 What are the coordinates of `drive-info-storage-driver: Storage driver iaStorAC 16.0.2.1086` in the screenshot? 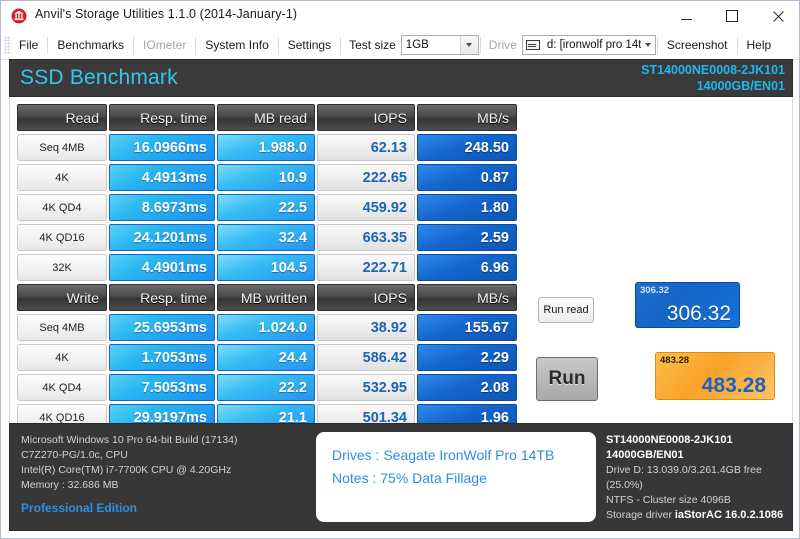 It's located at (697, 515).